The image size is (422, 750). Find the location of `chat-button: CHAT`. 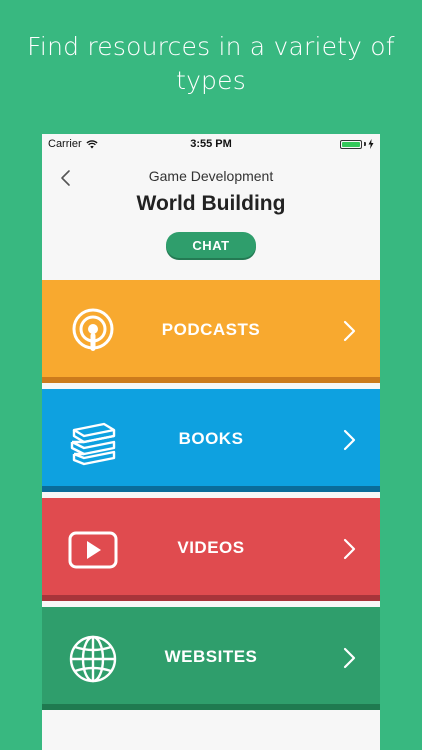

chat-button: CHAT is located at coordinates (211, 245).